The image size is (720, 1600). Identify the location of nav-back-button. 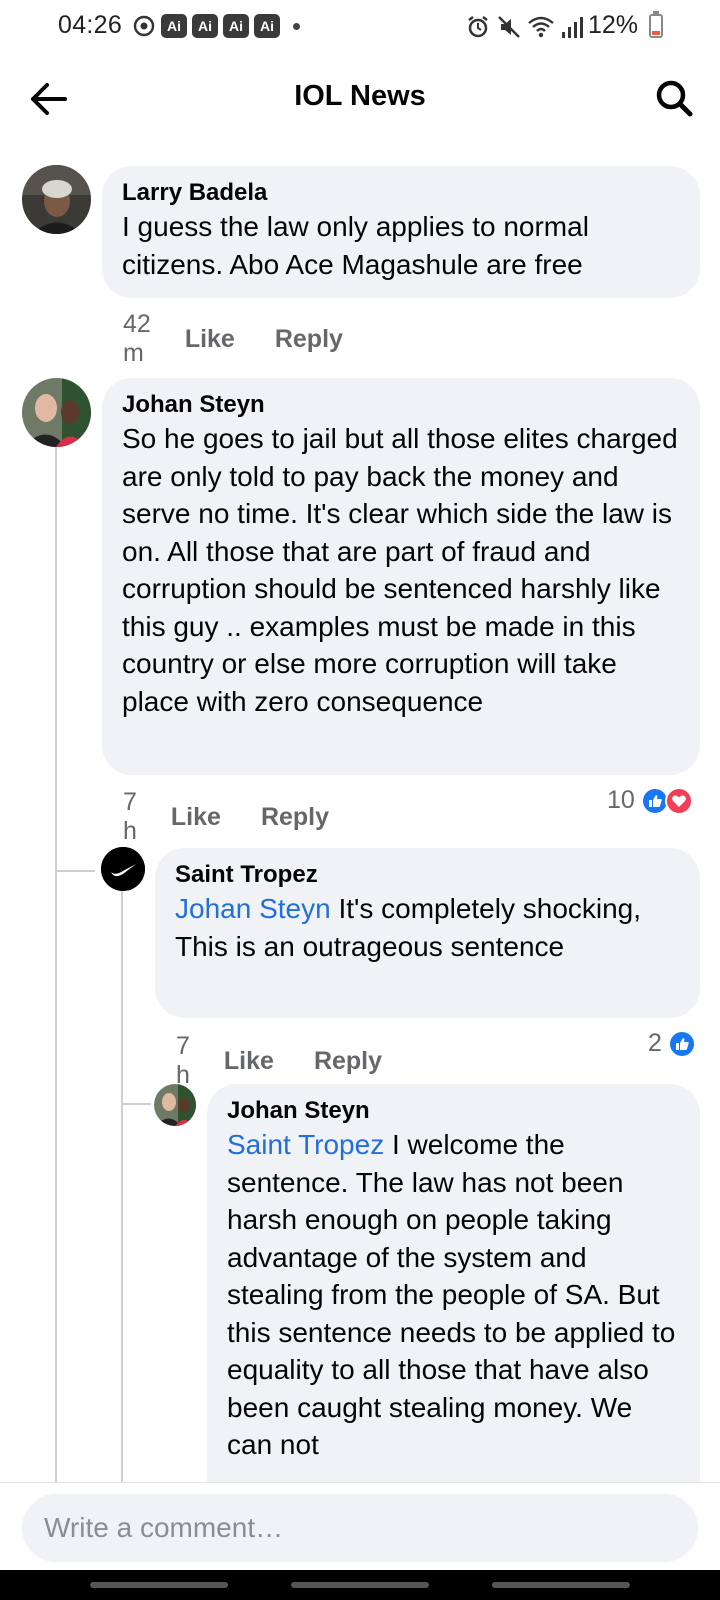
(561, 1585).